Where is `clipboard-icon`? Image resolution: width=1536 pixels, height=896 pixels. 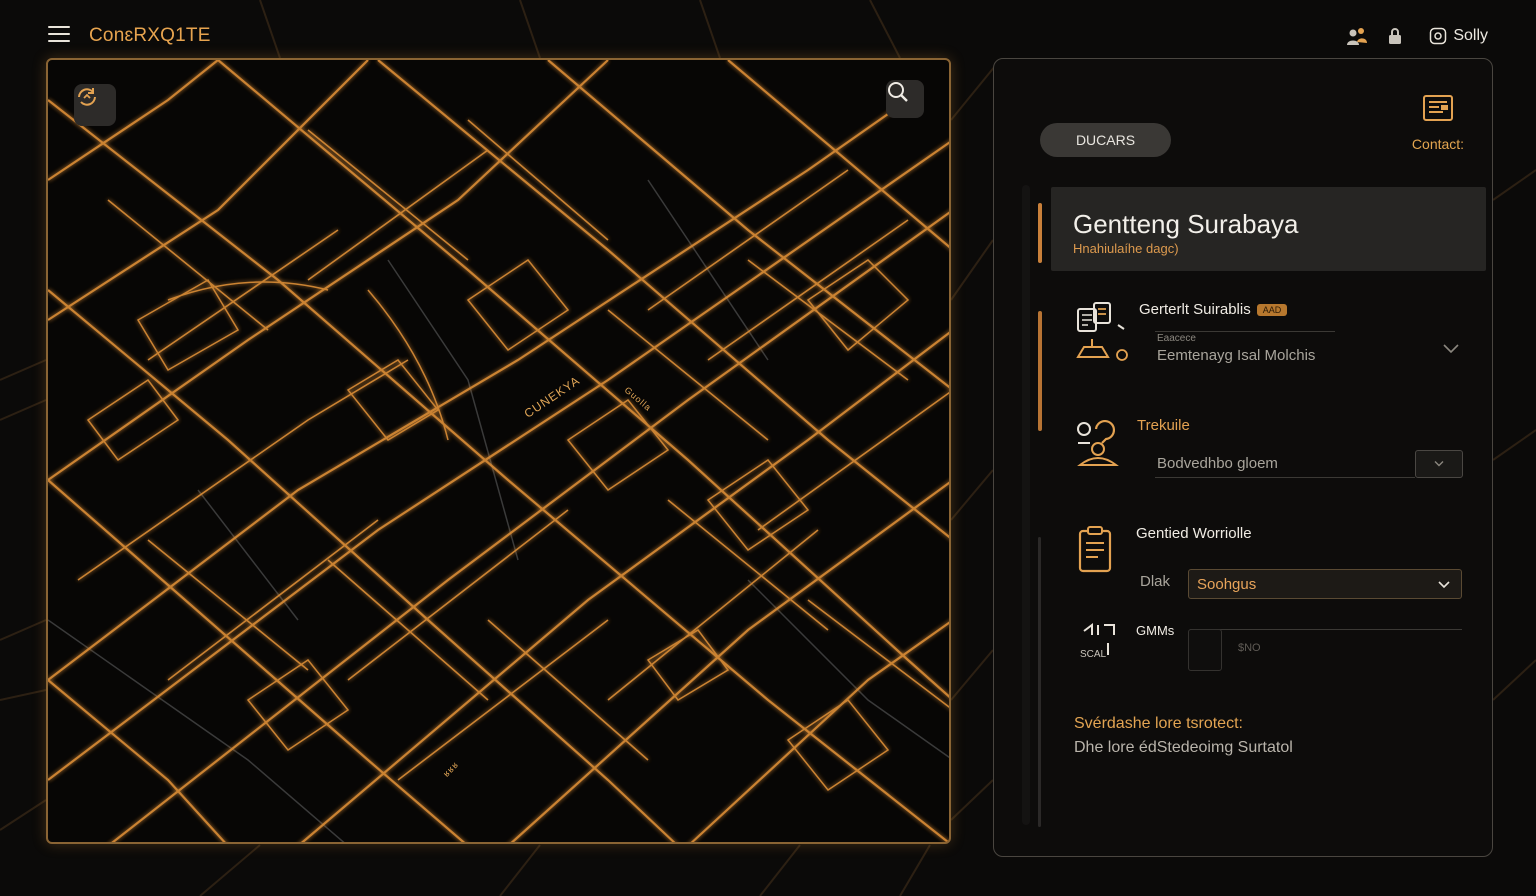 clipboard-icon is located at coordinates (1095, 549).